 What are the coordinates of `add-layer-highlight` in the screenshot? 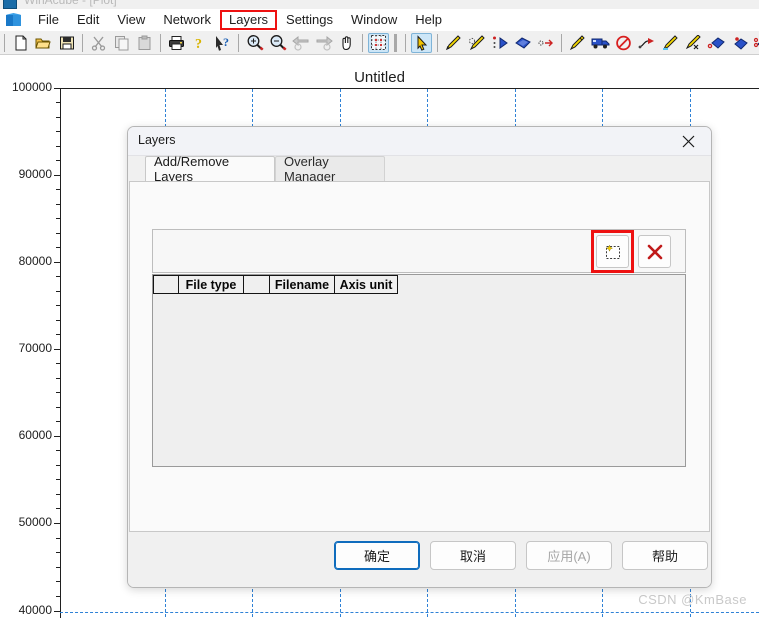 It's located at (612, 251).